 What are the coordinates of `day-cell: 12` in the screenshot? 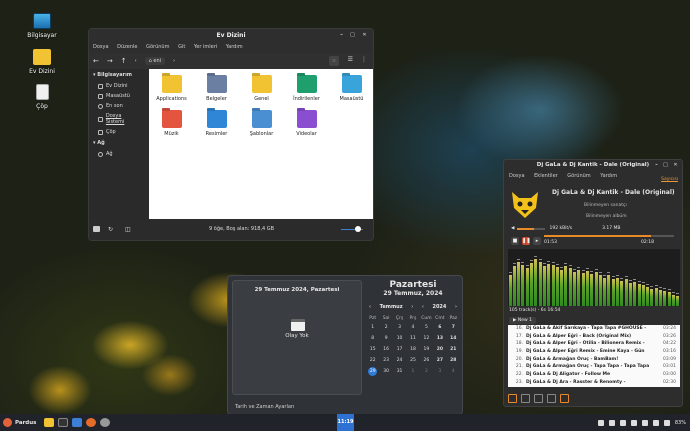 It's located at (426, 338).